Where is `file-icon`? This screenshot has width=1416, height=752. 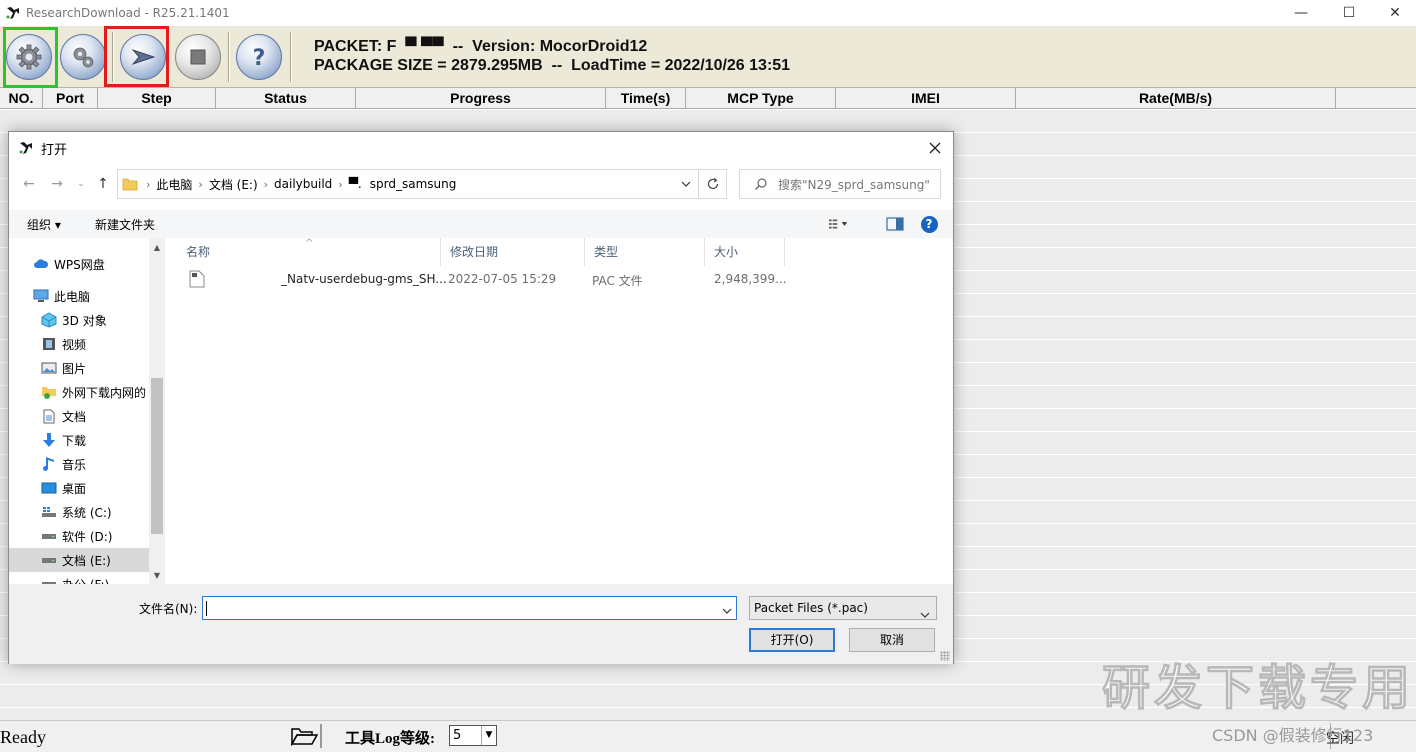
file-icon is located at coordinates (197, 280).